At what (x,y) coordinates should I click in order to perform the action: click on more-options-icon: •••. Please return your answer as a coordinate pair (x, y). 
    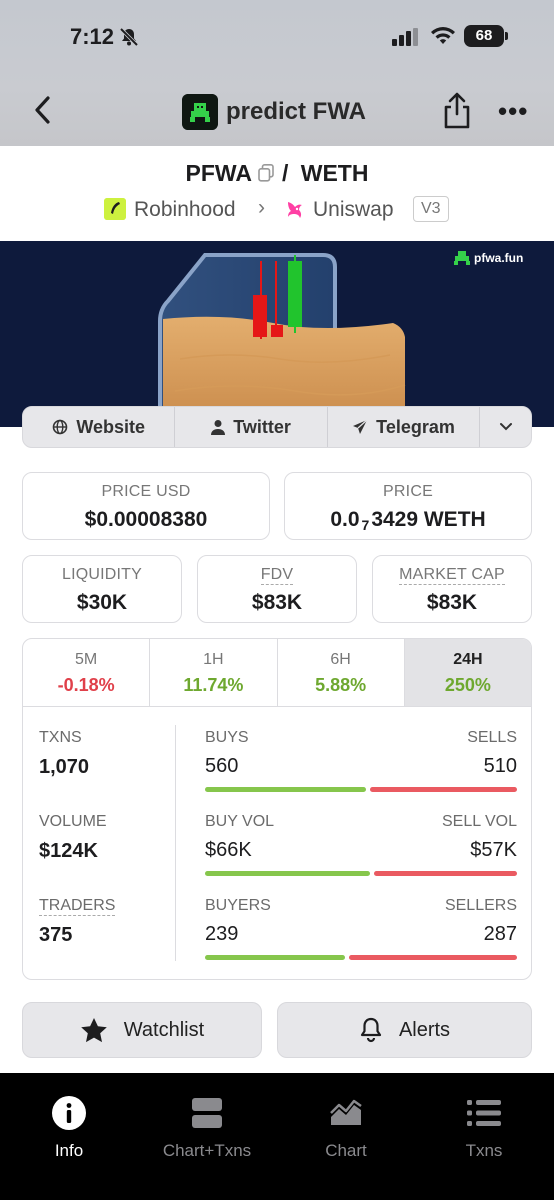
    Looking at the image, I should click on (513, 111).